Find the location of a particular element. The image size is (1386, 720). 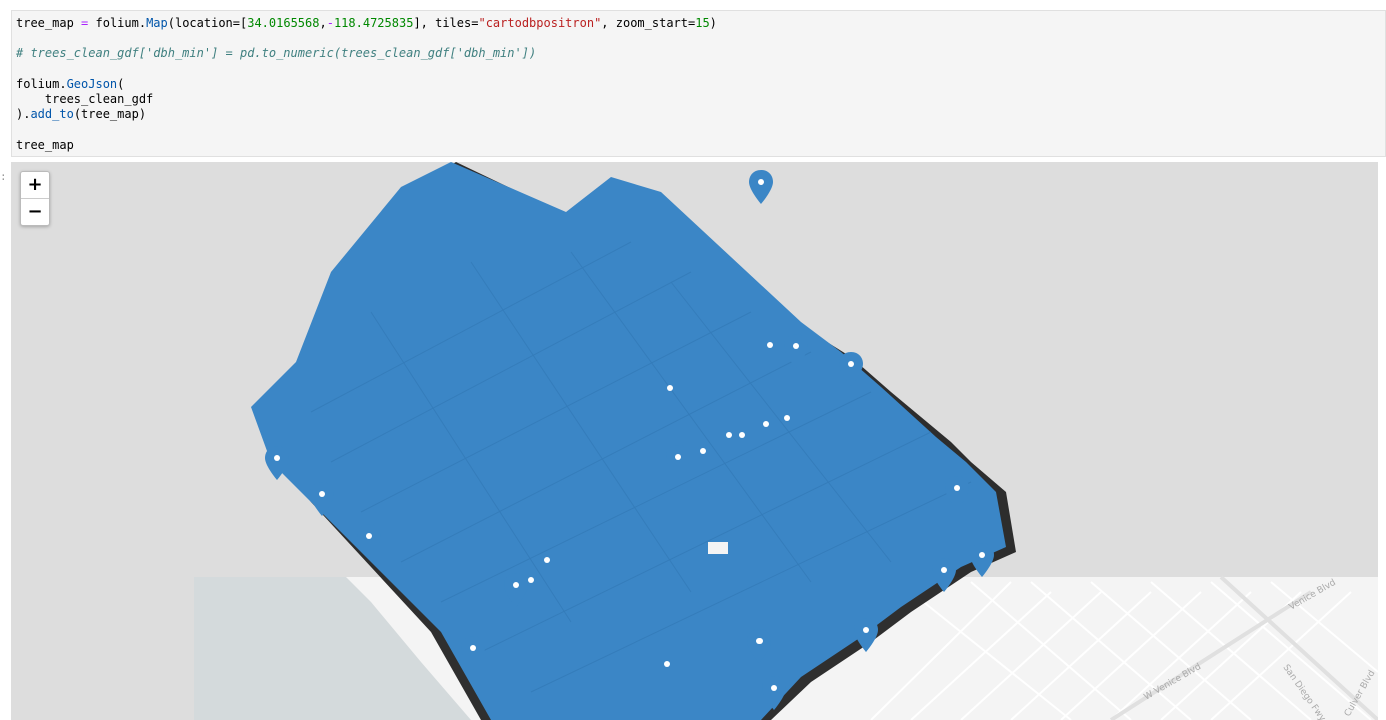

zoom-in-button: + is located at coordinates (35, 185).